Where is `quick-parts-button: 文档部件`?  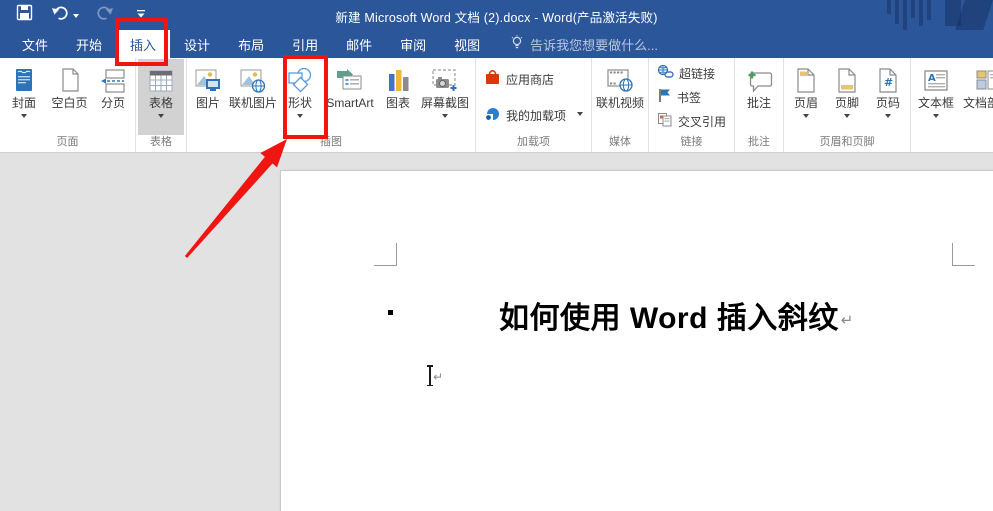
quick-parts-button: 文档部件 is located at coordinates (976, 97).